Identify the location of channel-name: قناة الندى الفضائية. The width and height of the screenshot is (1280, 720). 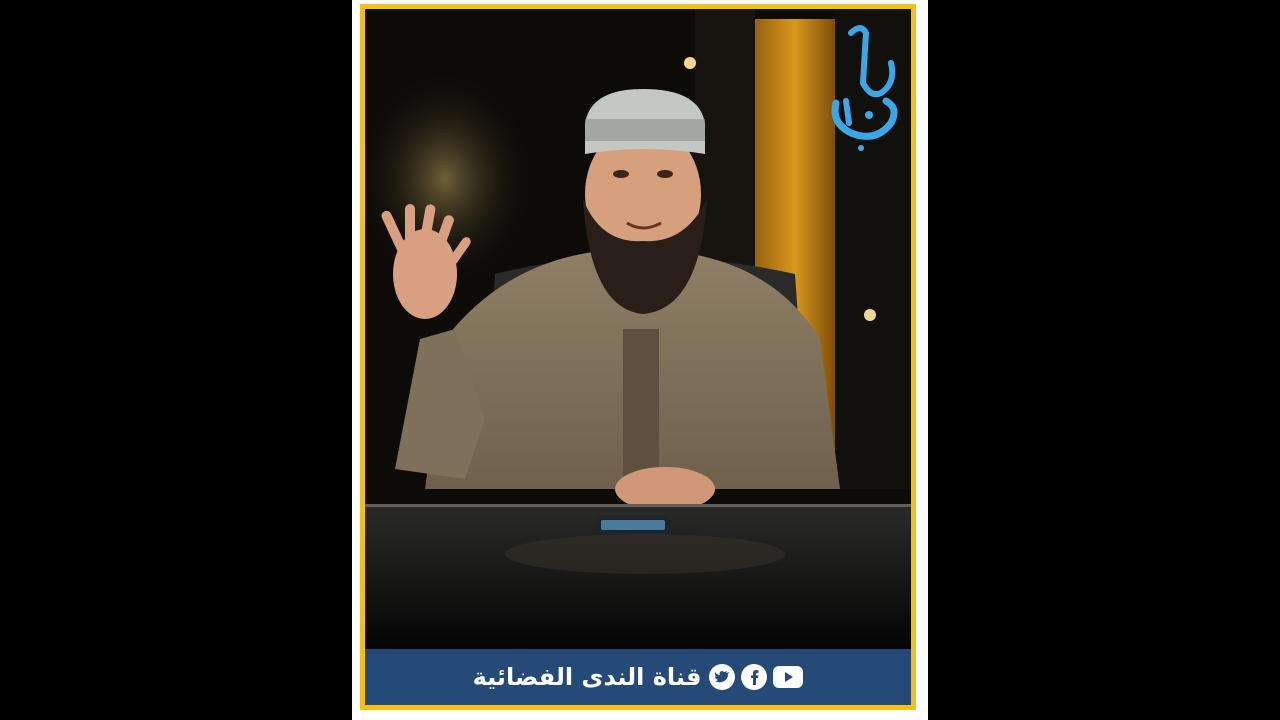
(587, 677).